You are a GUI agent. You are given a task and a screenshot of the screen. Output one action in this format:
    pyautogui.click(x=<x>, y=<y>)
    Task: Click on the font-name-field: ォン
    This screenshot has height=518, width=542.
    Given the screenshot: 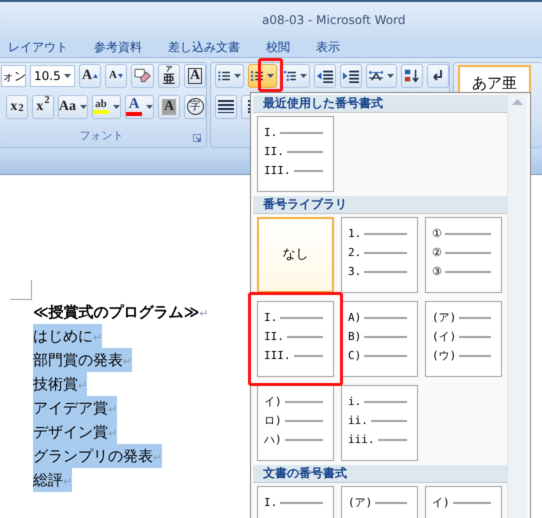 What is the action you would take?
    pyautogui.click(x=13, y=75)
    